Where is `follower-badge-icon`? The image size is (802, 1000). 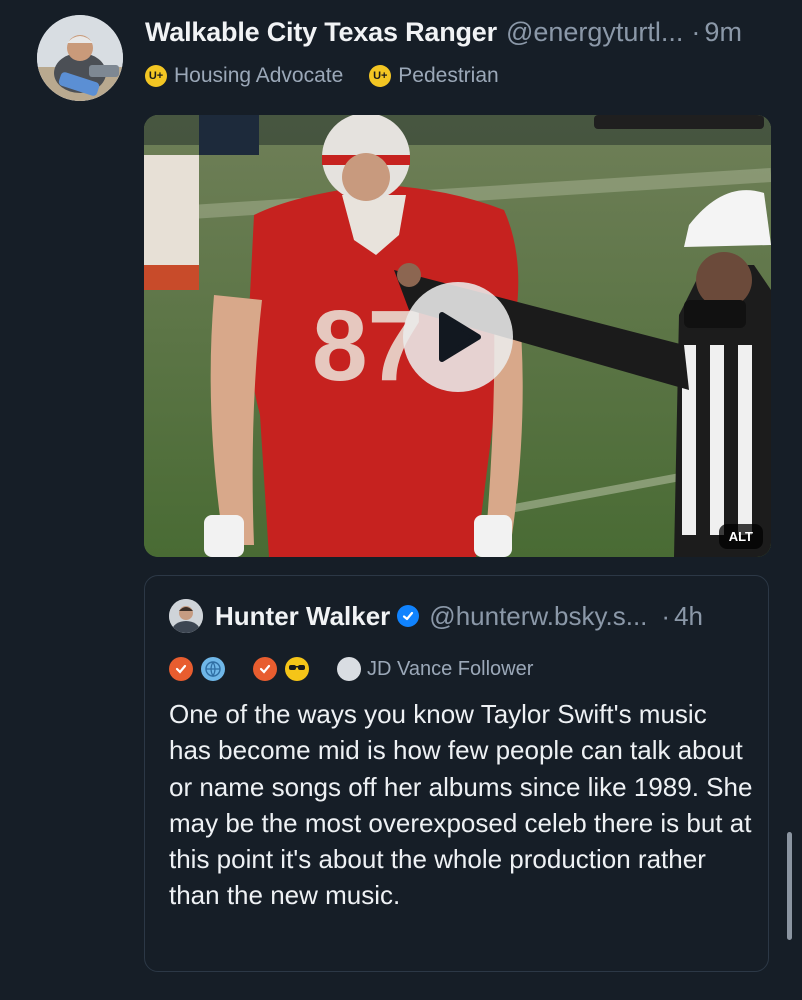 follower-badge-icon is located at coordinates (349, 669).